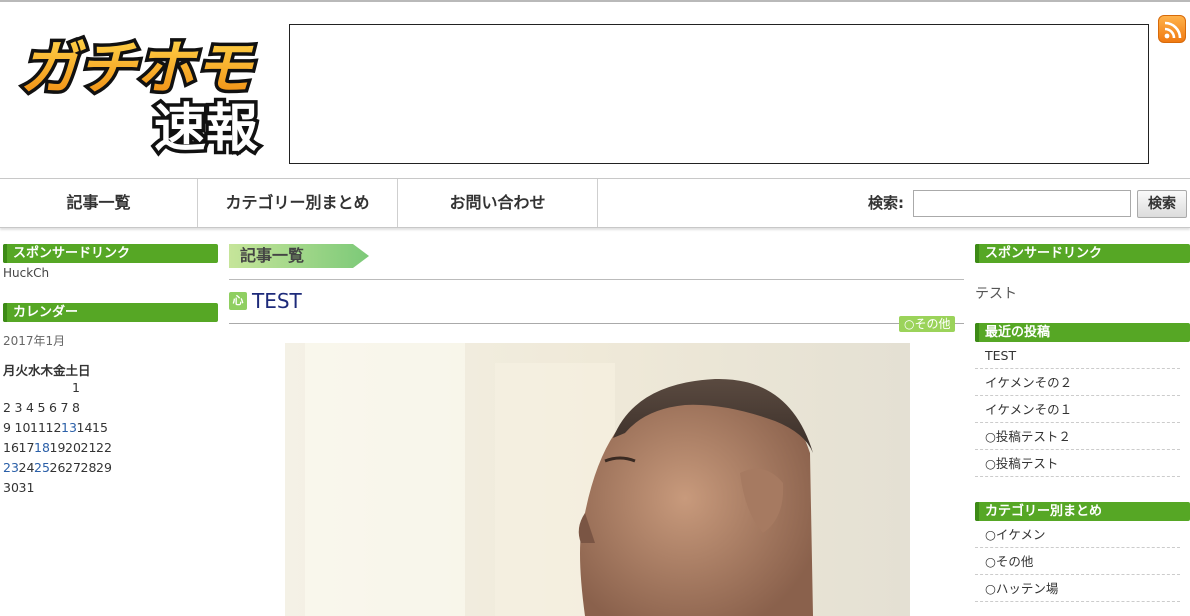 This screenshot has height=616, width=1190. I want to click on calendar-day: 8, so click(76, 407).